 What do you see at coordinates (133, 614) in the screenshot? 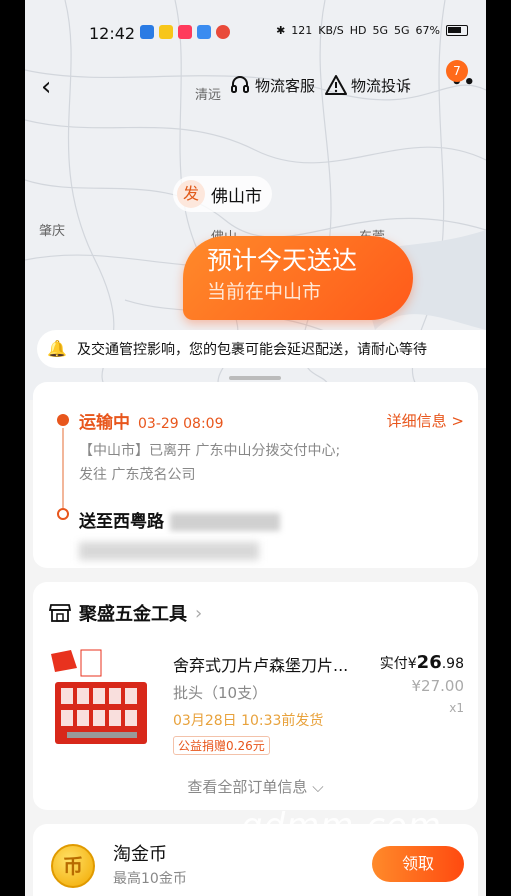
I see `shop-name: 聚盛五金工具` at bounding box center [133, 614].